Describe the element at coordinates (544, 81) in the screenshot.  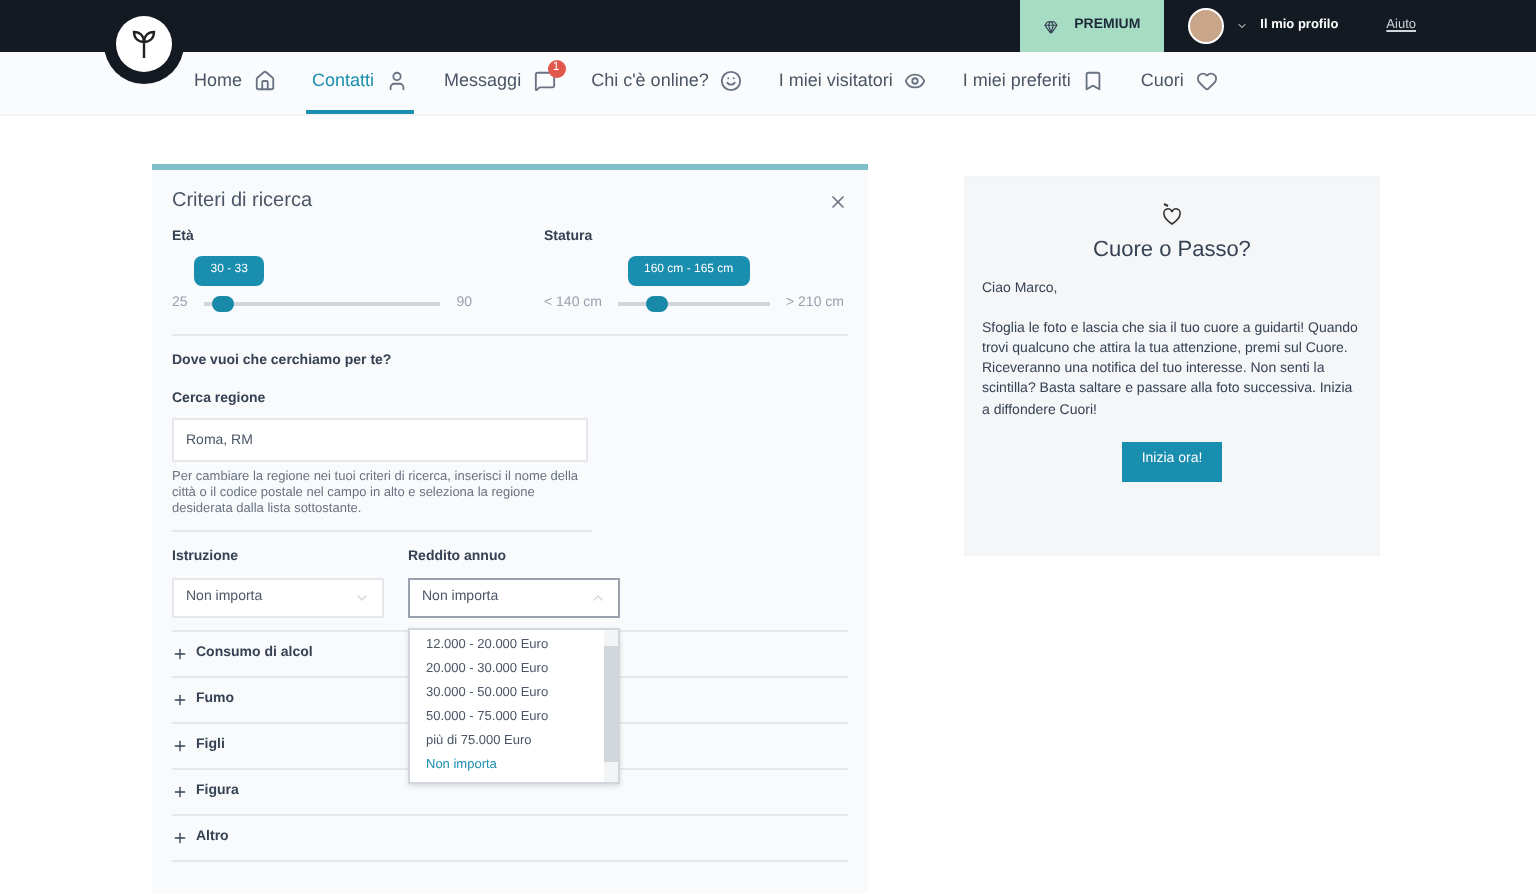
I see `message-icon` at that location.